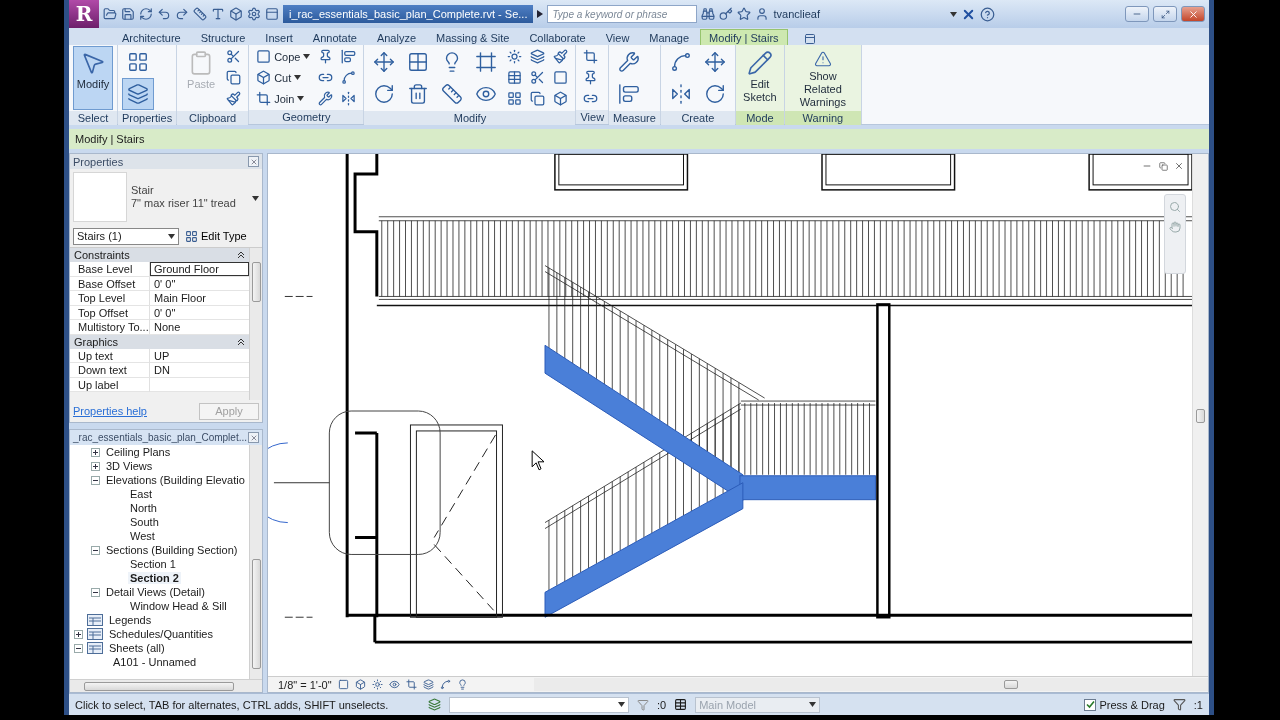 This screenshot has height=720, width=1280. I want to click on restore-icon, so click(1163, 166).